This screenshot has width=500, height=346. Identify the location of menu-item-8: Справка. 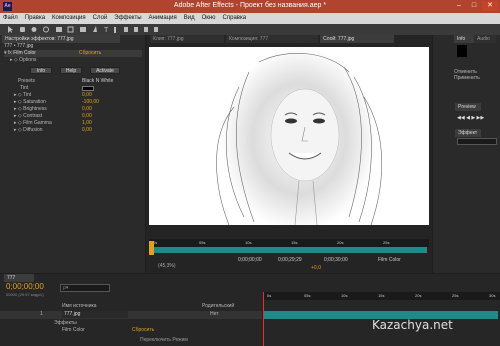
(235, 17).